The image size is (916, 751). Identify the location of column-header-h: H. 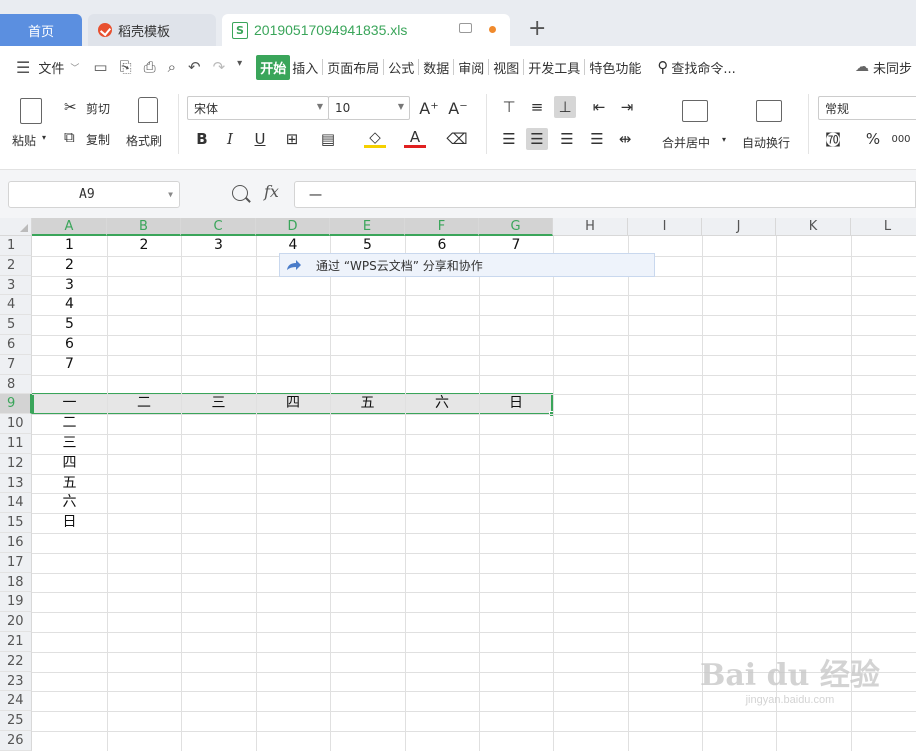
(590, 227).